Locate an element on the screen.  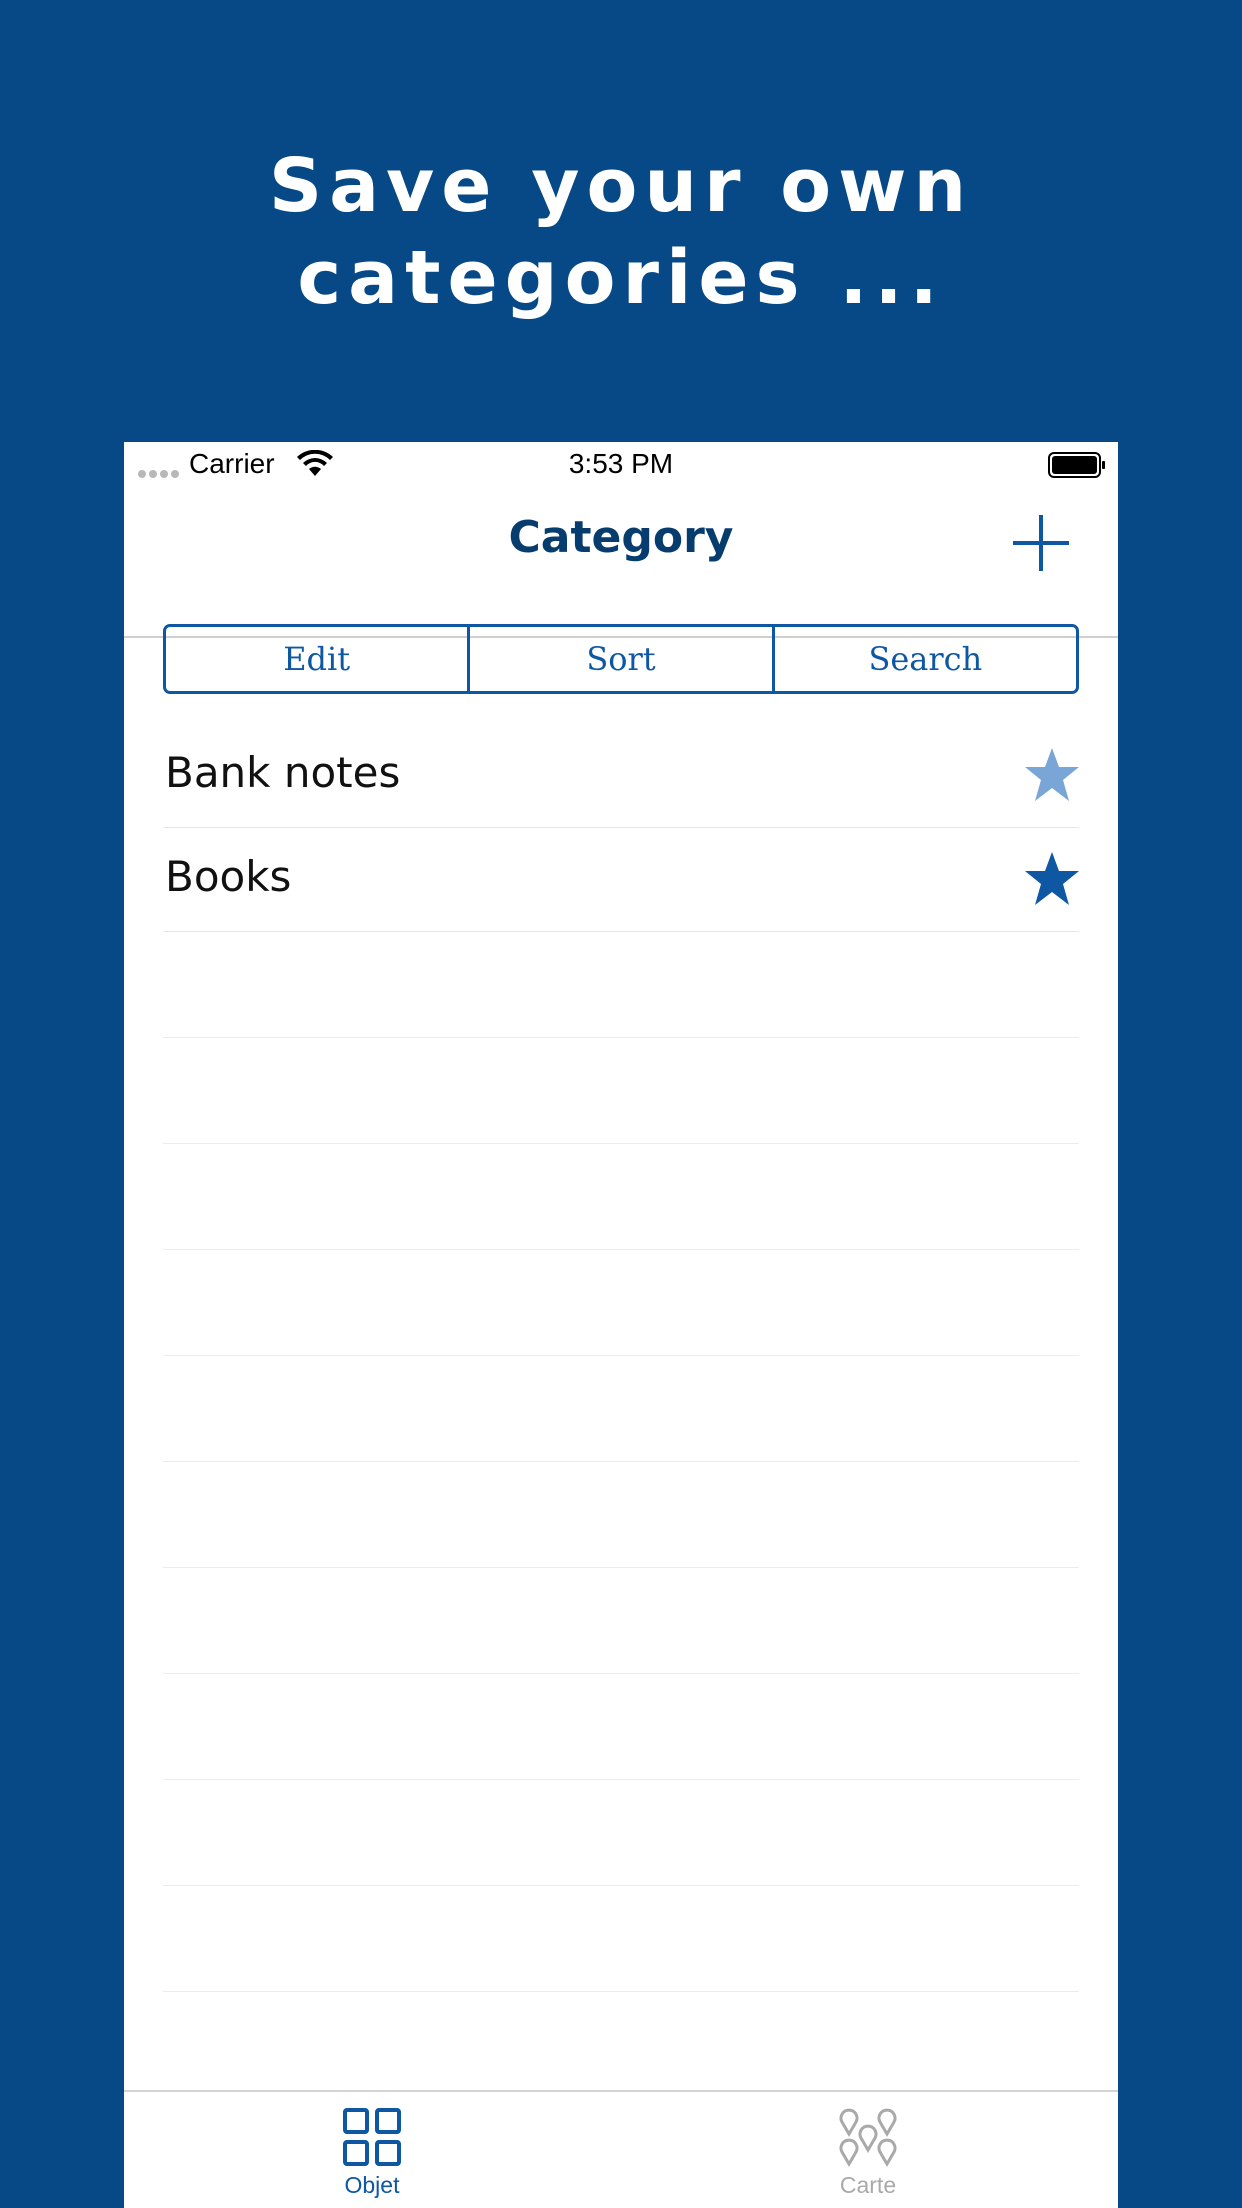
tab-objet: Objet is located at coordinates (372, 2152).